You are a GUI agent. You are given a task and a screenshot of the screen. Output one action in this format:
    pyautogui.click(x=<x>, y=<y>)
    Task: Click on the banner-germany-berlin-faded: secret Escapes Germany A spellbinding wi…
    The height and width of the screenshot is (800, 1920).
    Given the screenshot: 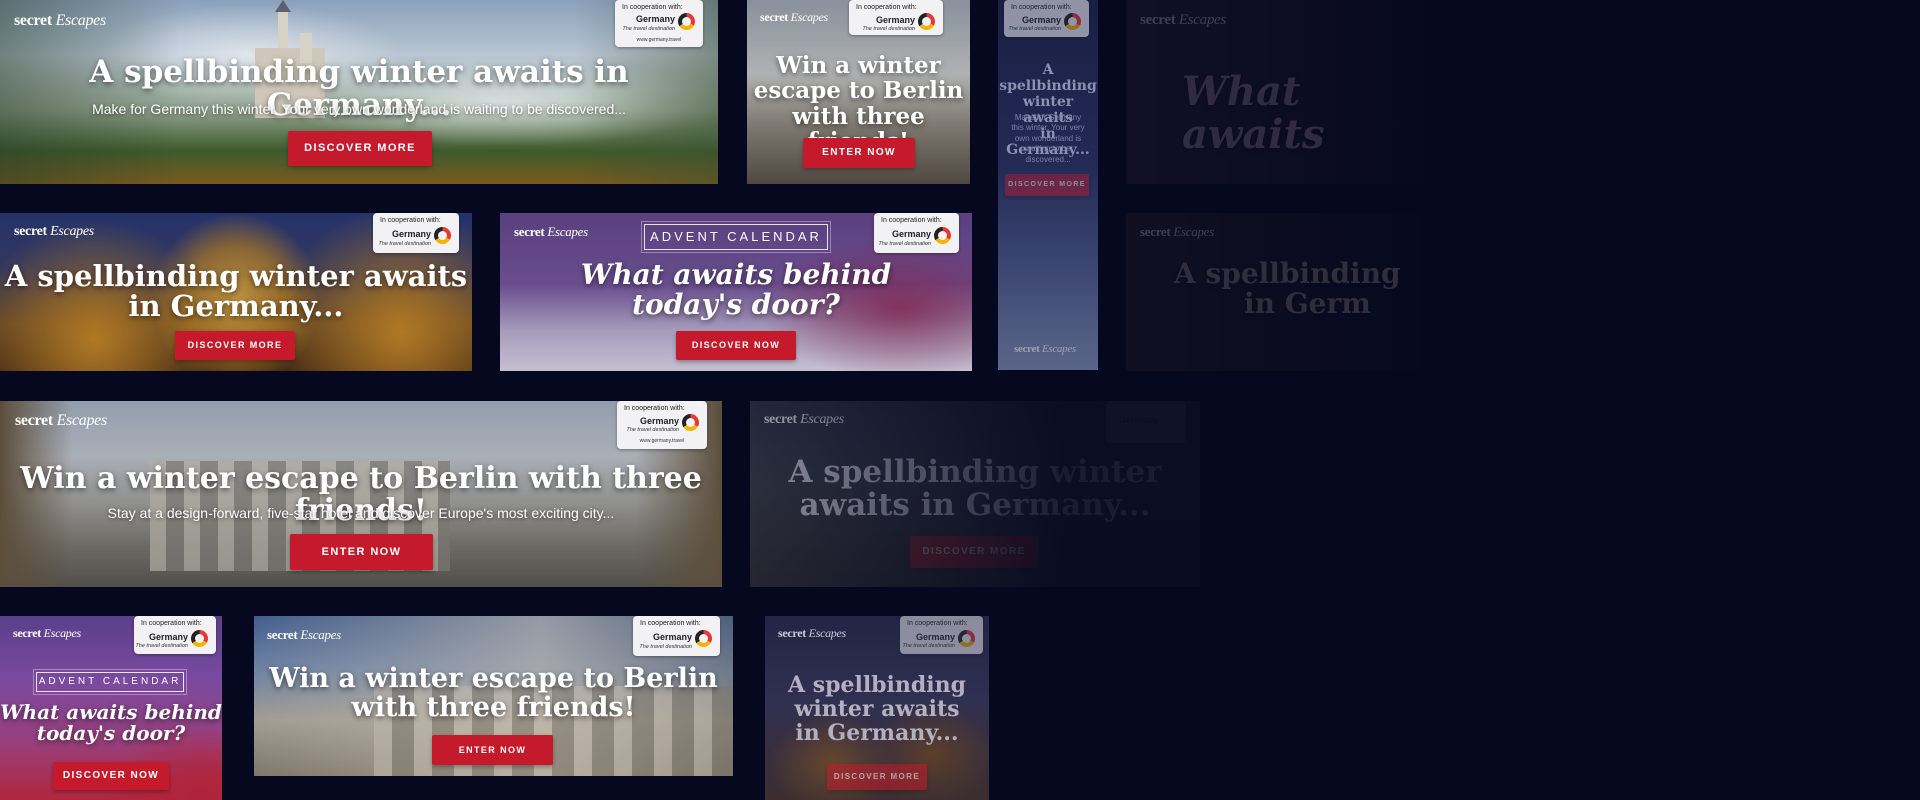 What is the action you would take?
    pyautogui.click(x=975, y=494)
    